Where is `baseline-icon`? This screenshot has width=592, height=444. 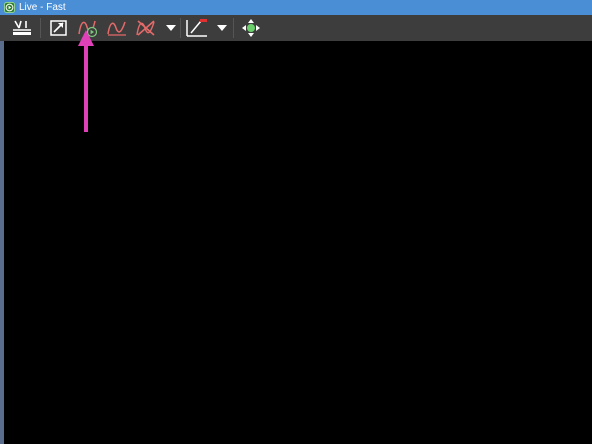
baseline-icon is located at coordinates (22, 27).